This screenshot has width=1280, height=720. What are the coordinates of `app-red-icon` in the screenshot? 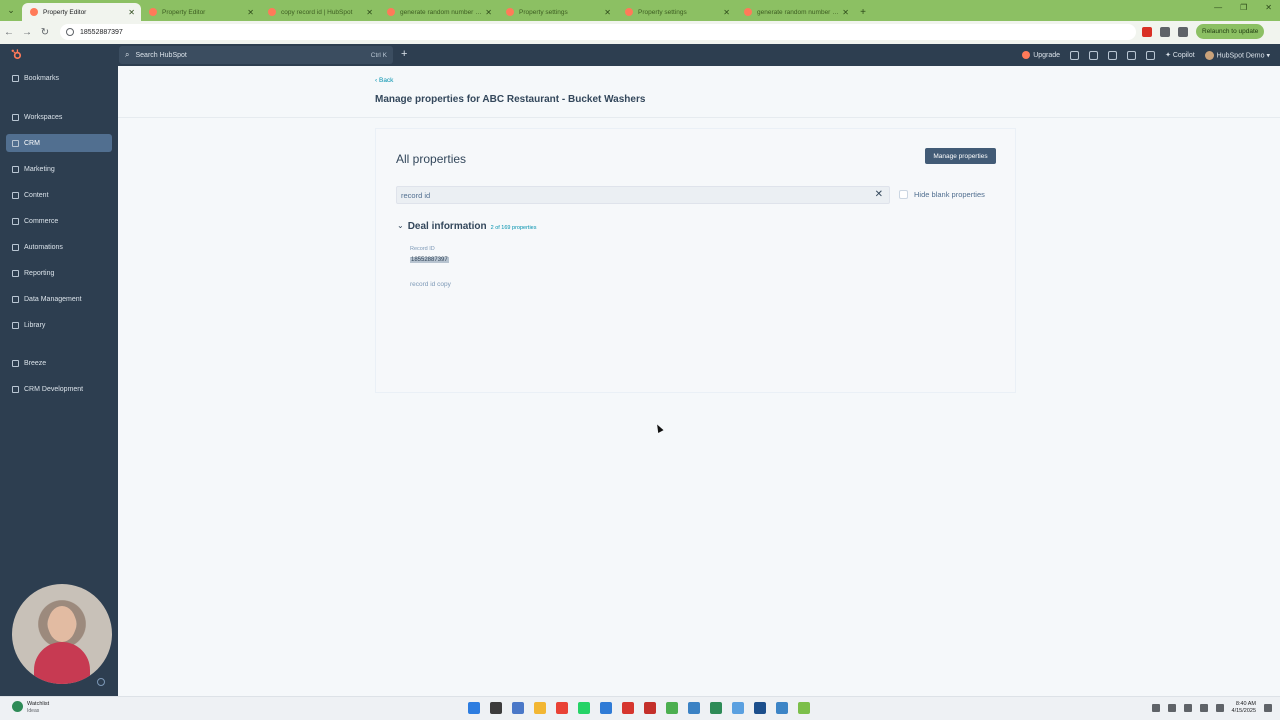 It's located at (628, 708).